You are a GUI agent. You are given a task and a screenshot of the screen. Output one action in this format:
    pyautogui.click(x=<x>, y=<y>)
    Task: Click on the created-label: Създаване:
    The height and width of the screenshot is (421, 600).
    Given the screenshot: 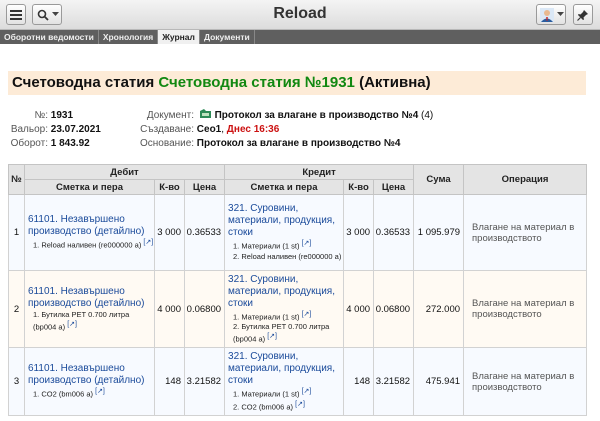 What is the action you would take?
    pyautogui.click(x=167, y=129)
    